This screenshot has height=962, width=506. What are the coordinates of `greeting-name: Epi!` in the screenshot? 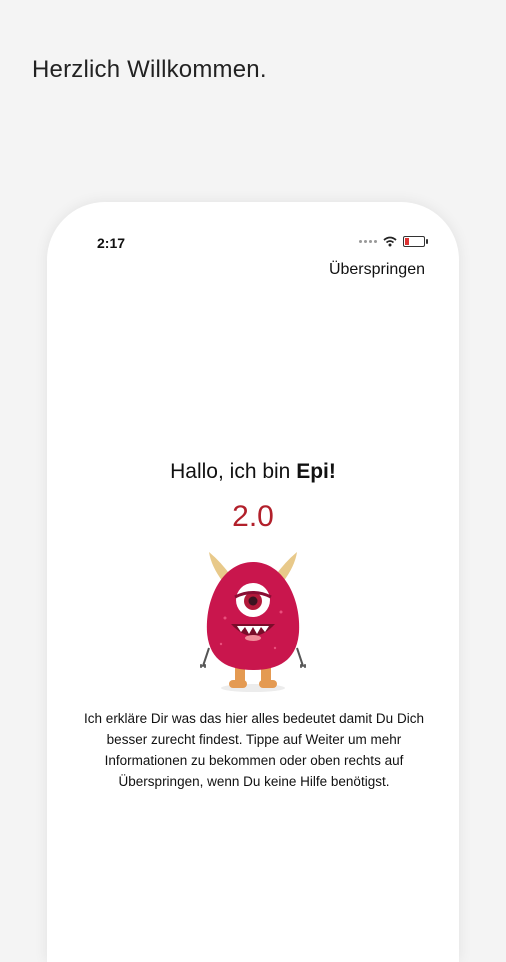 It's located at (316, 471).